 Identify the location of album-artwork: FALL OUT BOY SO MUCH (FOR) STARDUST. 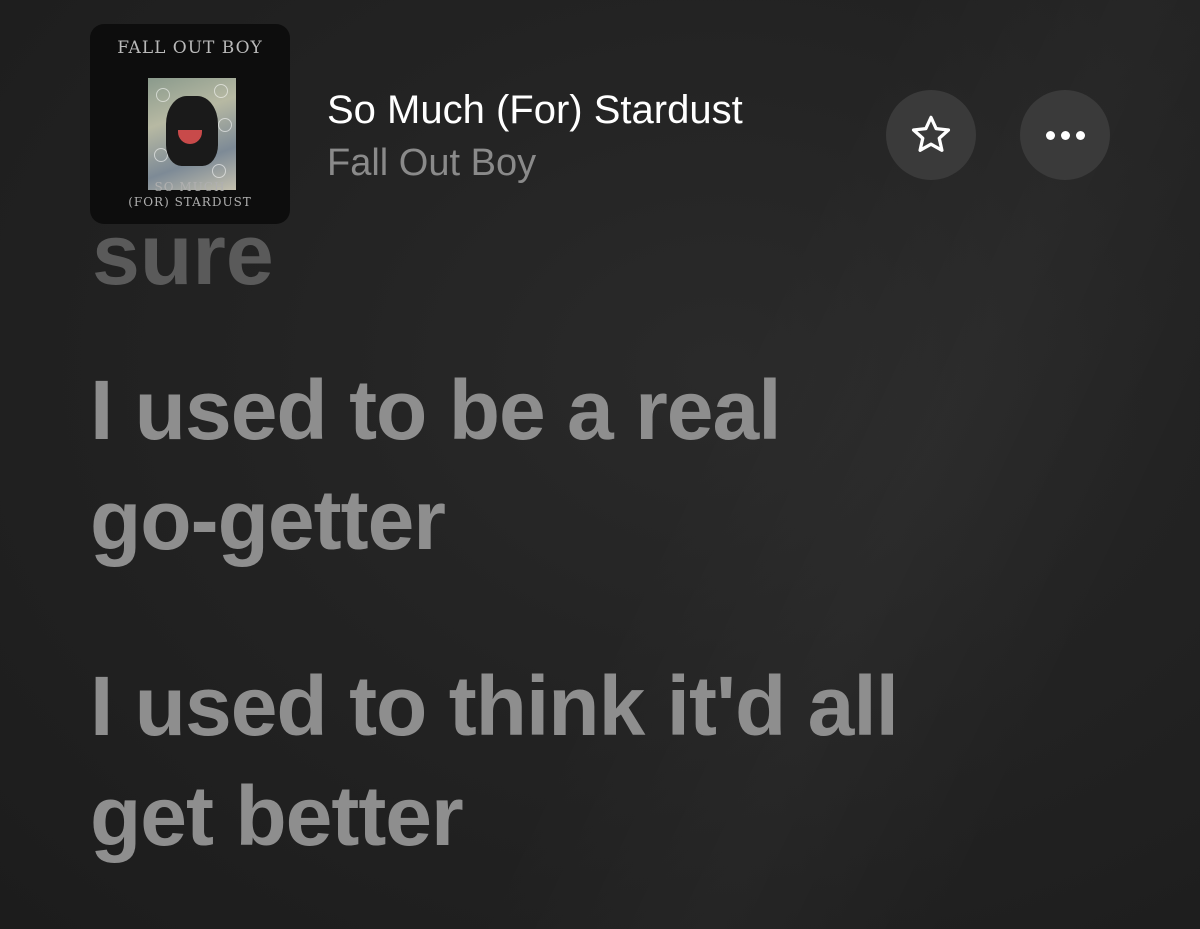
(190, 124).